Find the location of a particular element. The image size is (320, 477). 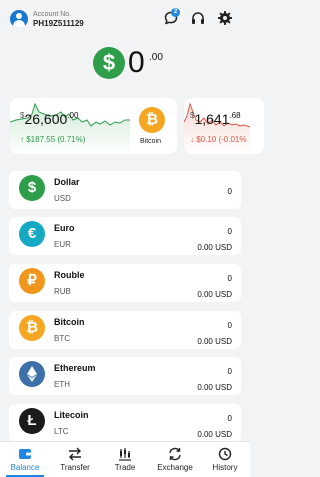

litecoin-icon: Ł is located at coordinates (32, 421).